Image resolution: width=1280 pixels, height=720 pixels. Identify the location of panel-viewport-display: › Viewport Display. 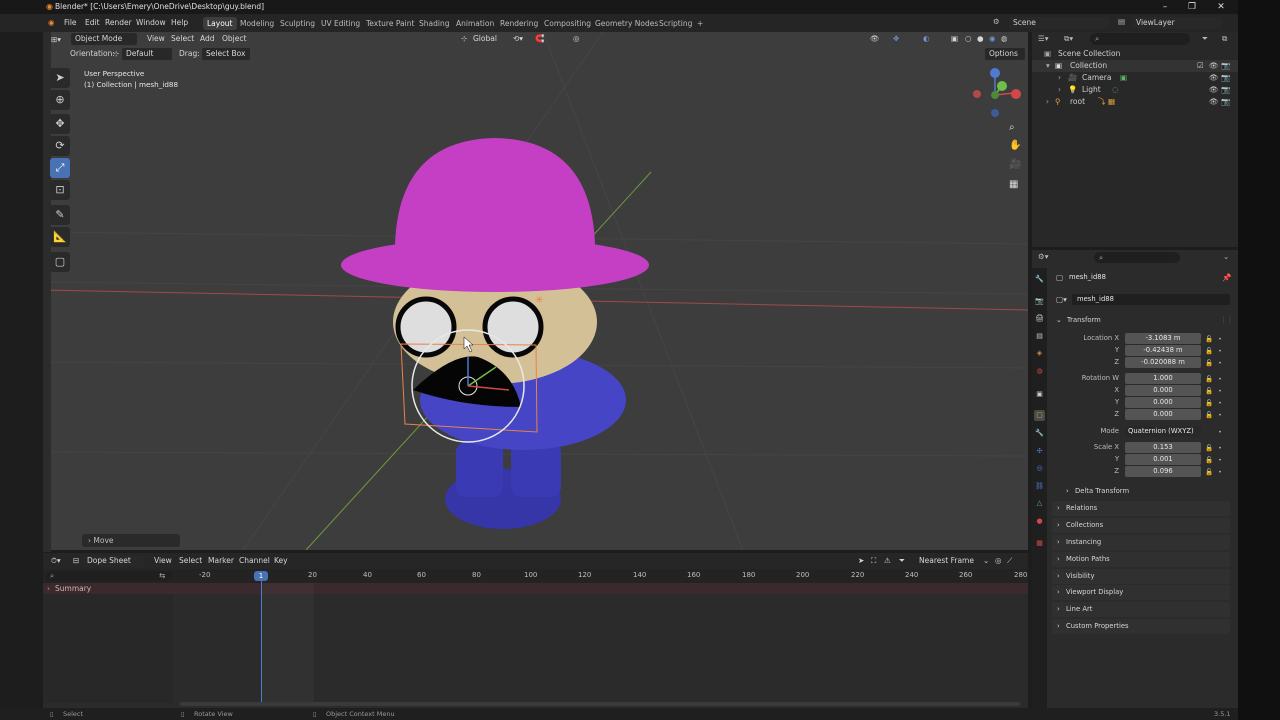
(1141, 592).